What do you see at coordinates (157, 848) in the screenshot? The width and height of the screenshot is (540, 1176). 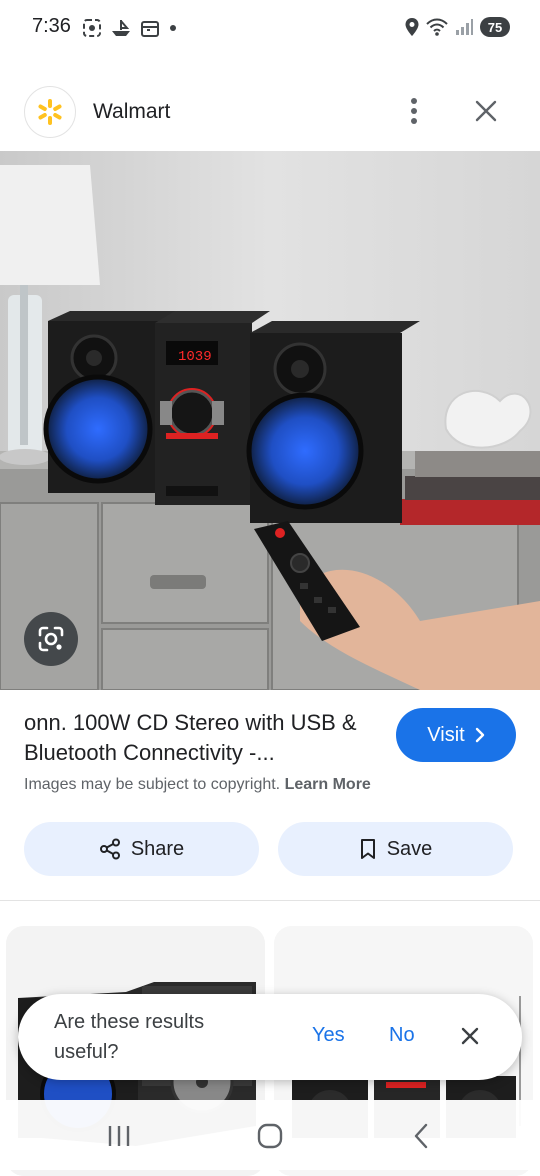 I see `share-label: Share` at bounding box center [157, 848].